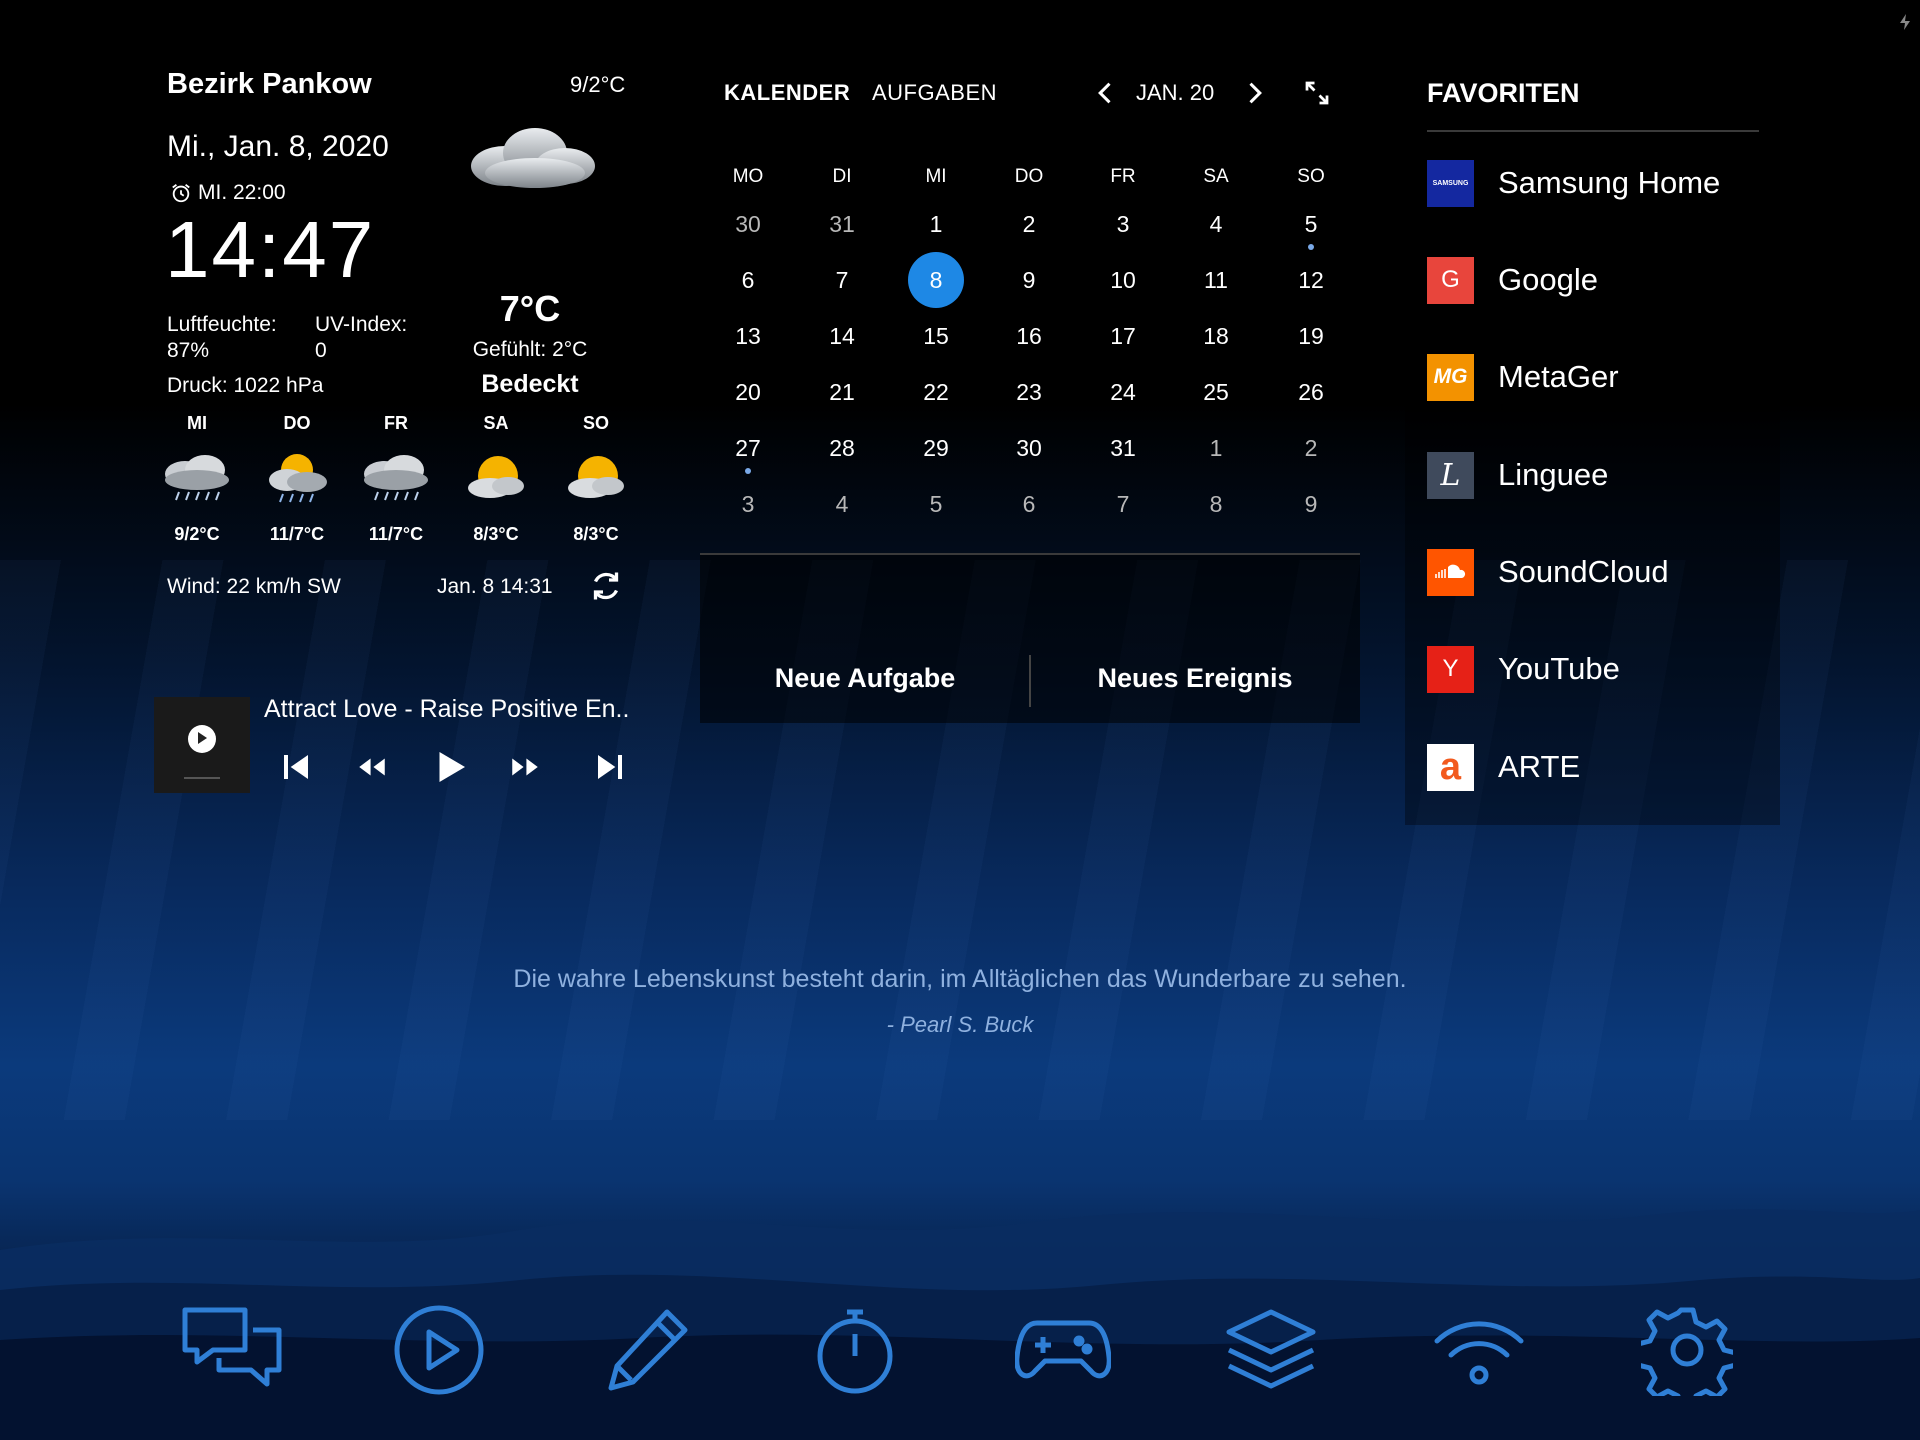  I want to click on forecast-temps: 11/7°C, so click(297, 534).